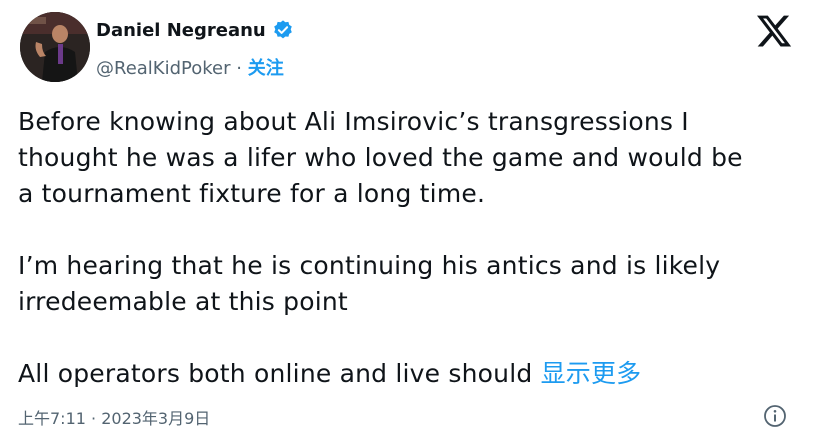 This screenshot has height=442, width=813. What do you see at coordinates (183, 301) in the screenshot?
I see `tweet-line: irredeemable at this point` at bounding box center [183, 301].